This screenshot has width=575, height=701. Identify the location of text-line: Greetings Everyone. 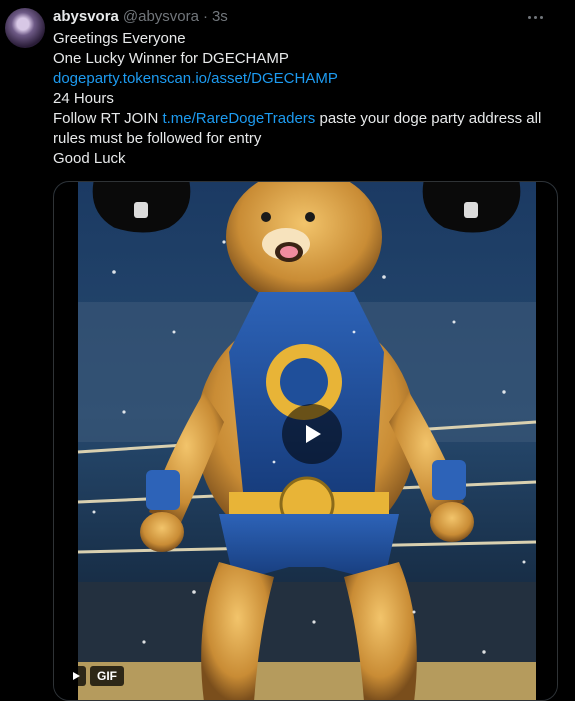
(119, 38).